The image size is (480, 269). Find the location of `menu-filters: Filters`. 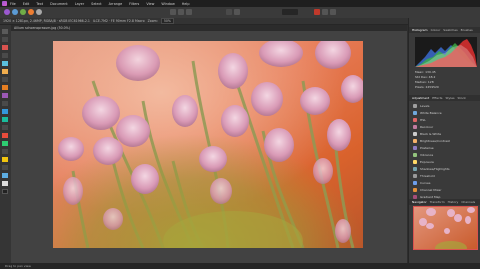

menu-filters: Filters is located at coordinates (134, 4).